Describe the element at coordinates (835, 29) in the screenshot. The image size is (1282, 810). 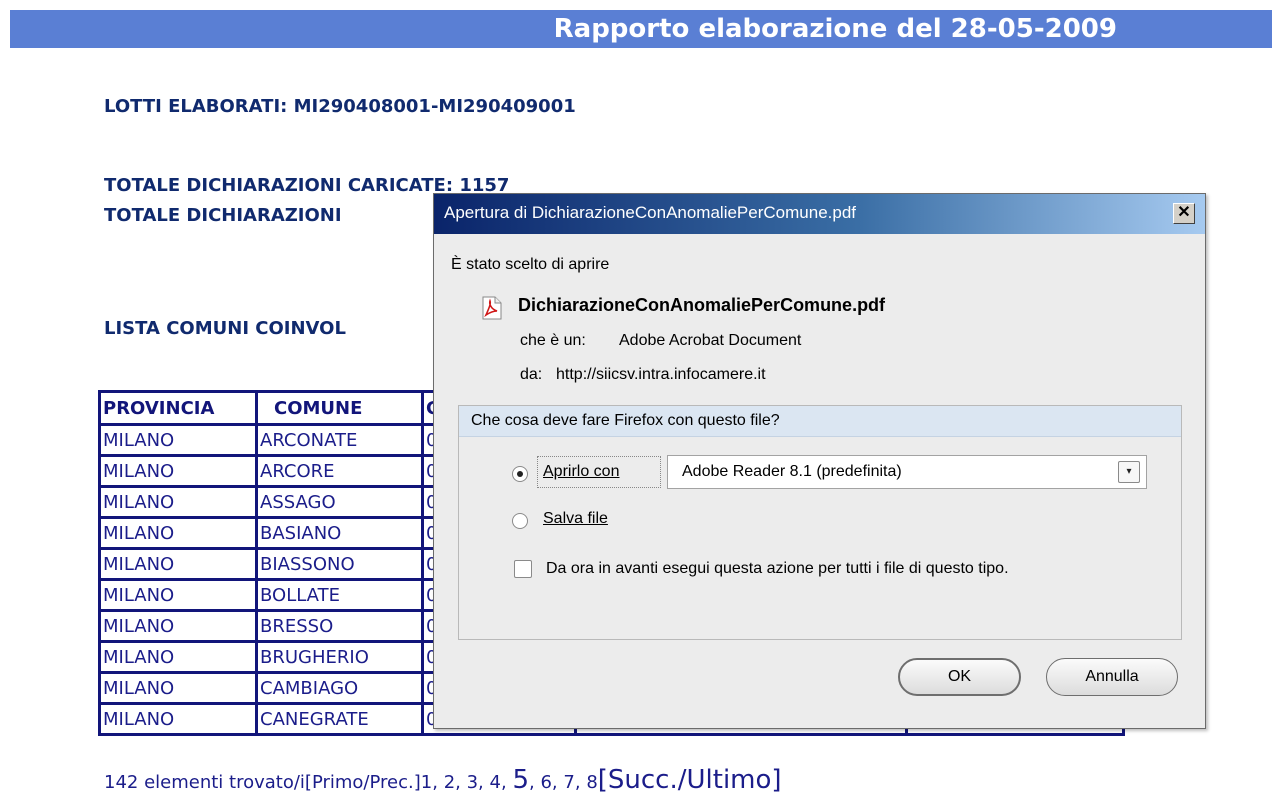
I see `report-title: Rapporto elaborazione del 28-05-2009` at that location.